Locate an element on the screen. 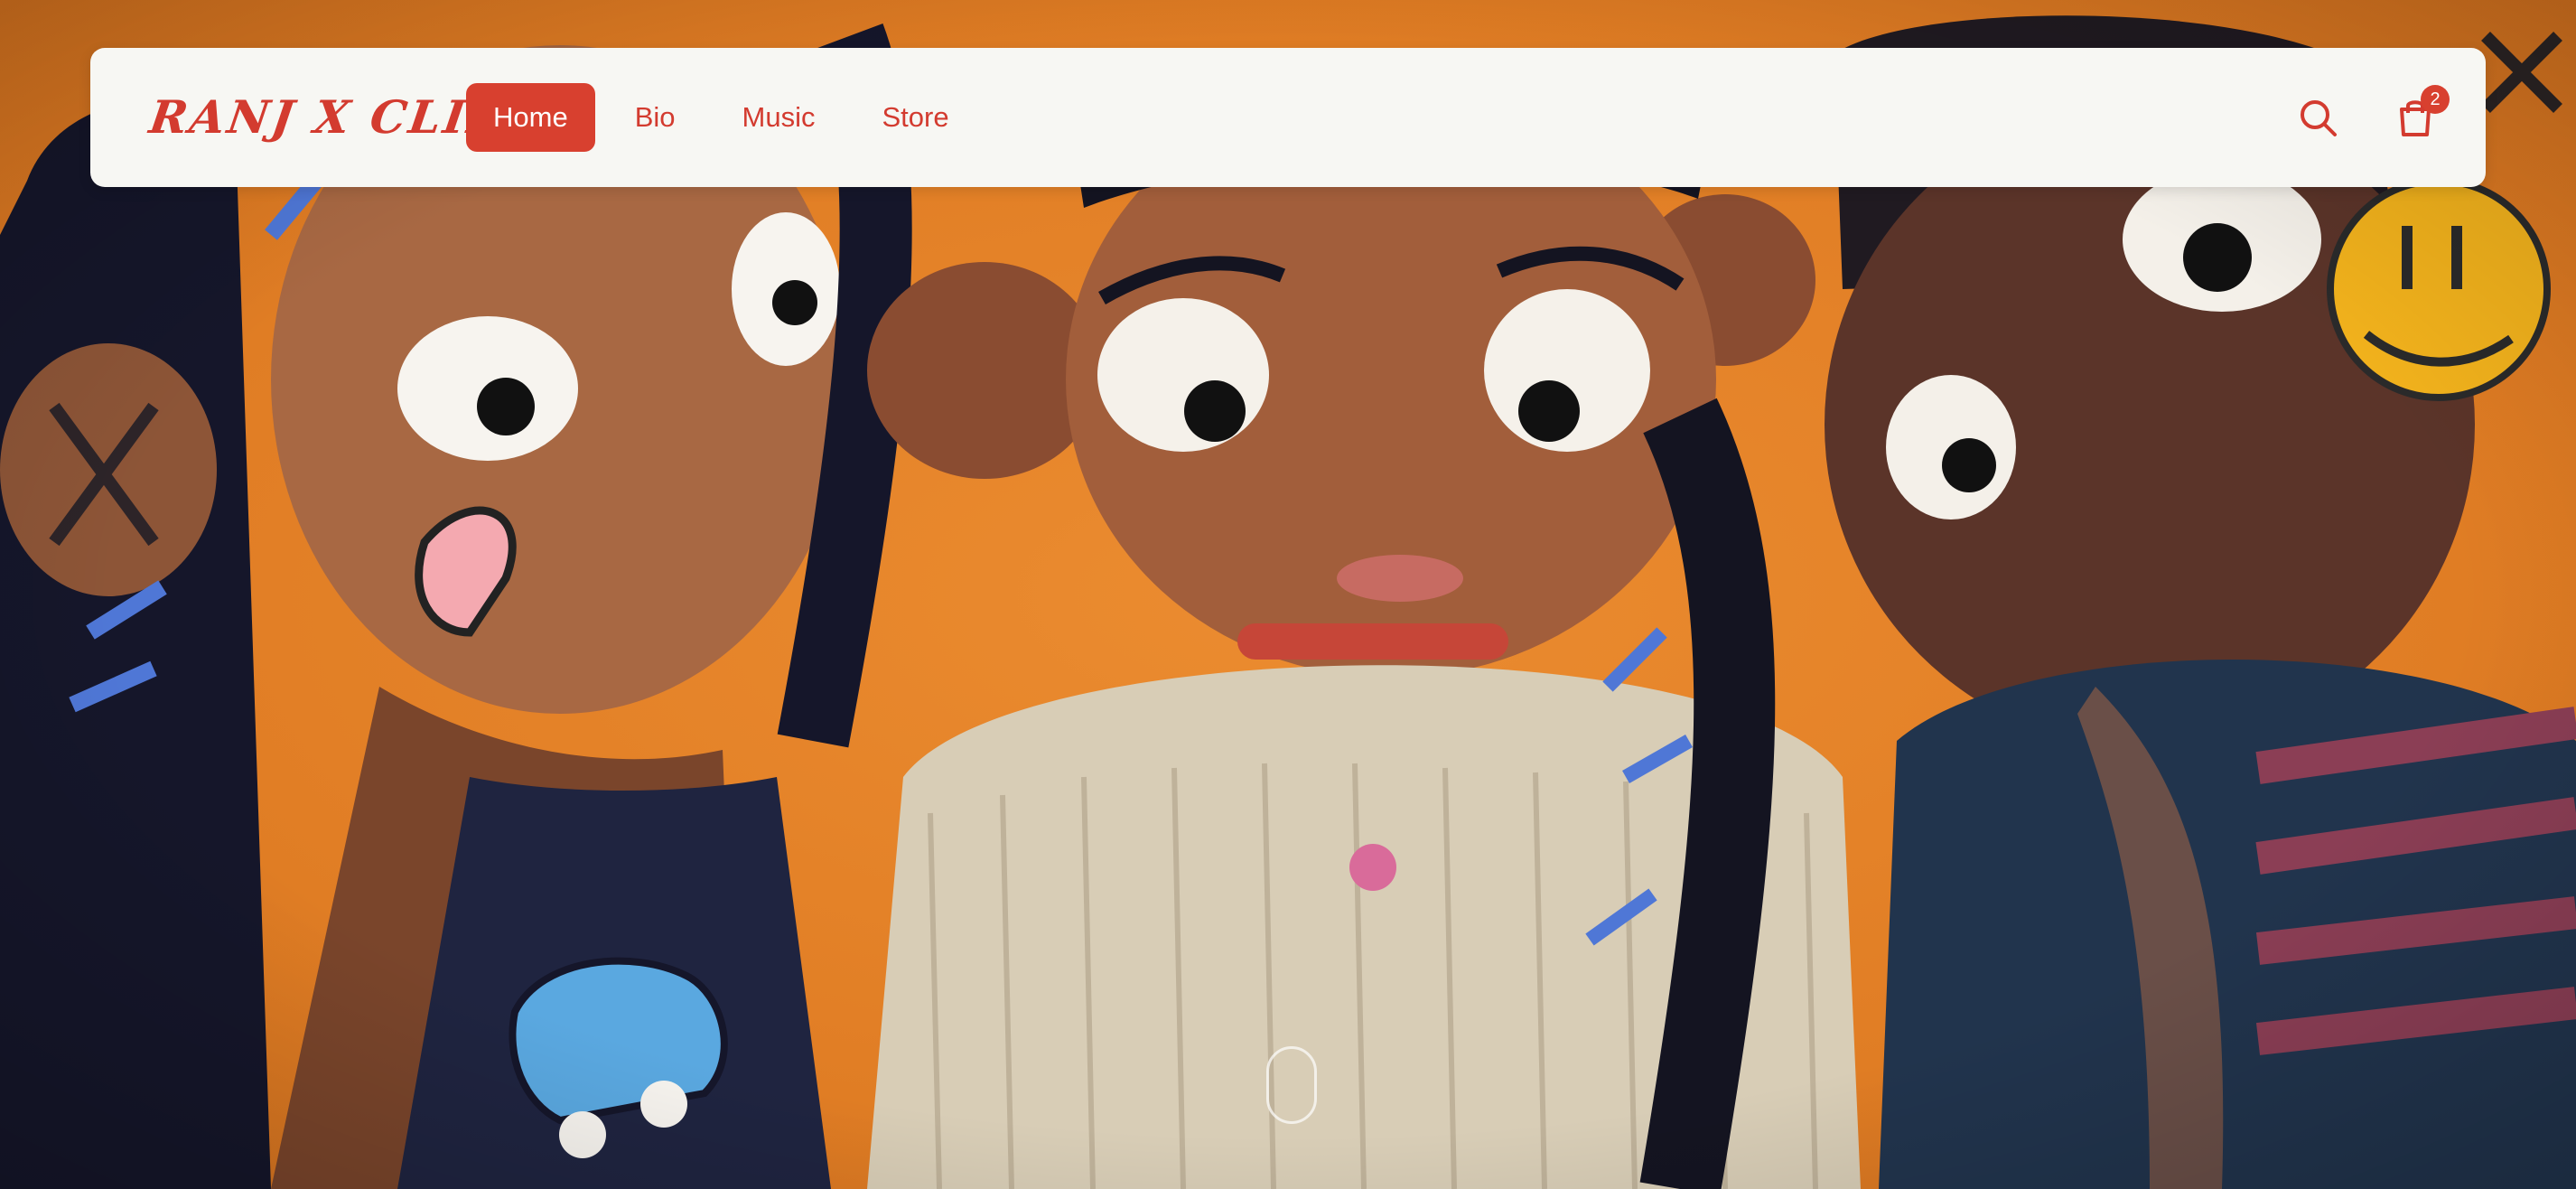 The height and width of the screenshot is (1189, 2576). cart-button: 2 is located at coordinates (2419, 115).